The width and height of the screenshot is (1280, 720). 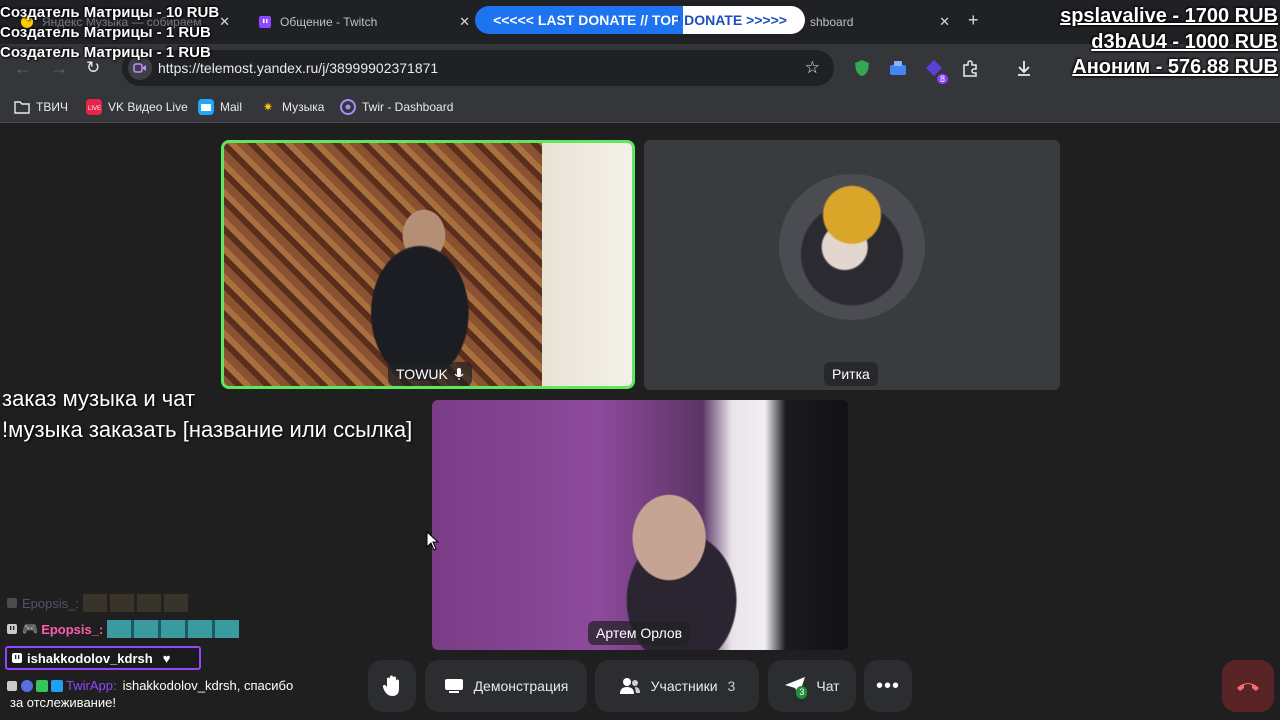 What do you see at coordinates (970, 68) in the screenshot?
I see `puzzle-extensions-icon` at bounding box center [970, 68].